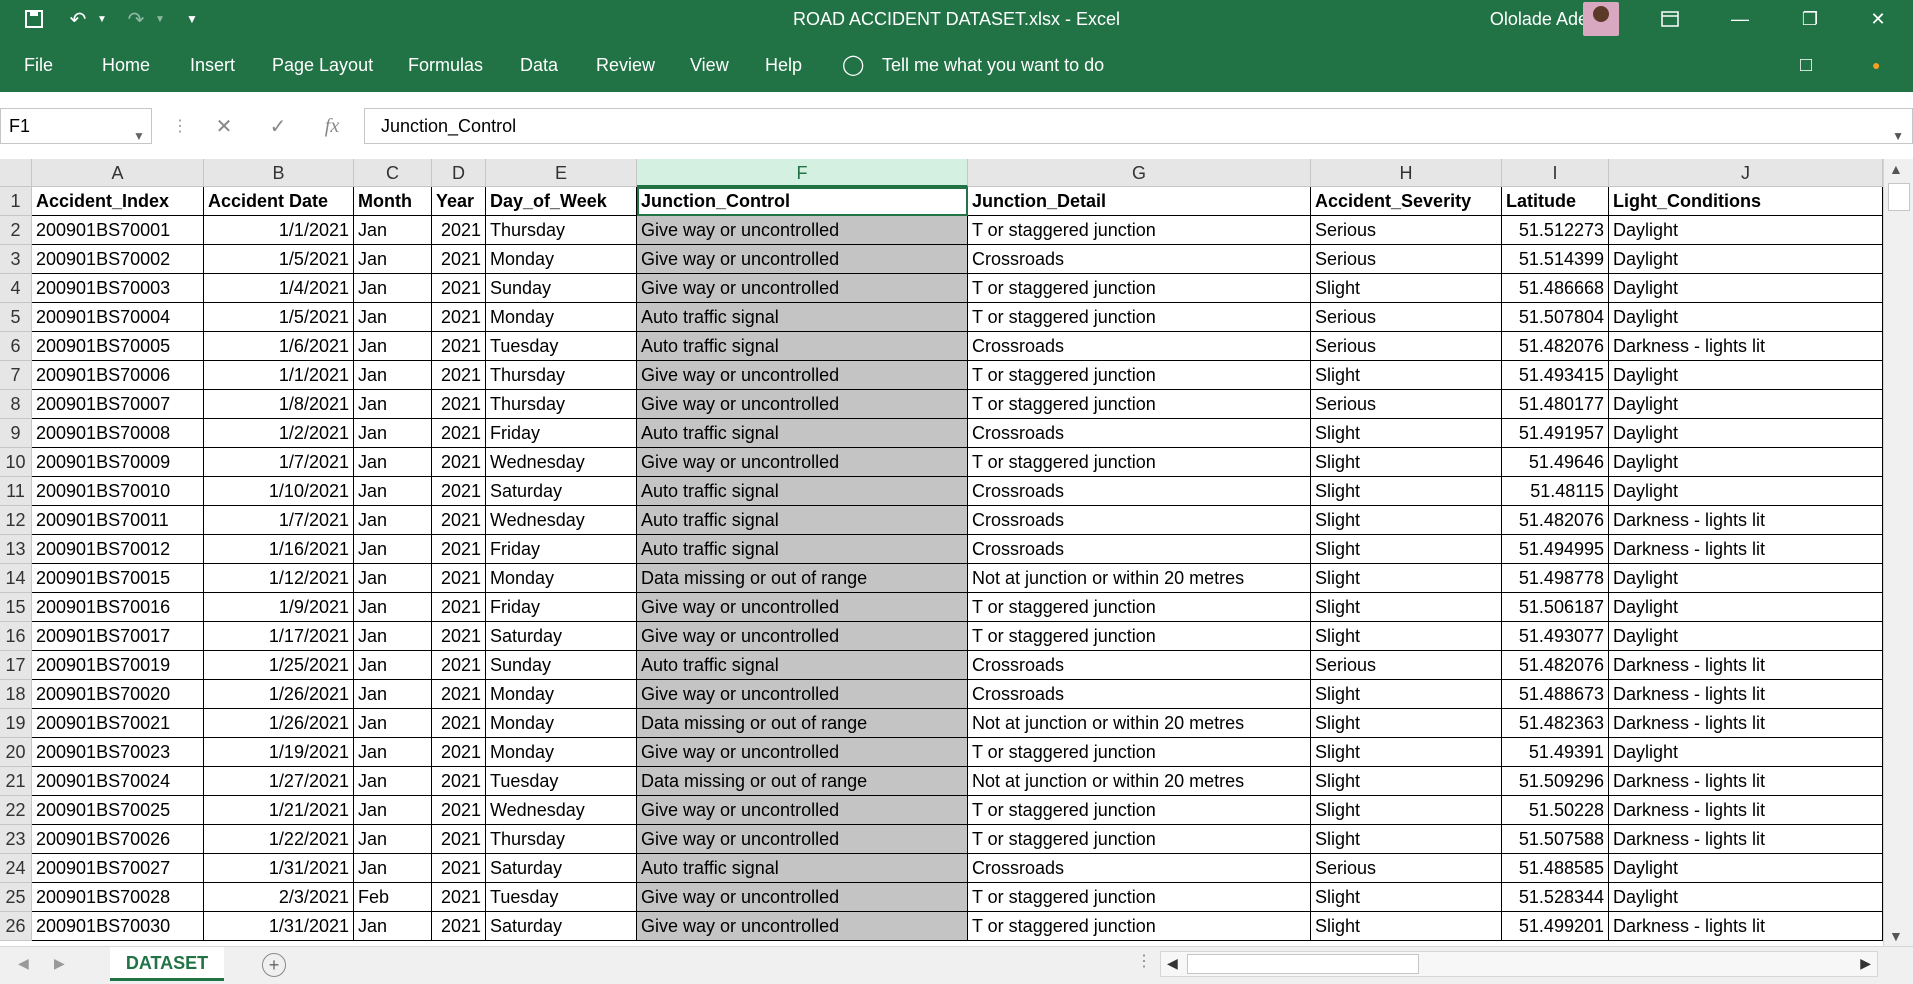 This screenshot has height=984, width=1913. Describe the element at coordinates (118, 694) in the screenshot. I see `table-cell: 200901BS70020` at that location.